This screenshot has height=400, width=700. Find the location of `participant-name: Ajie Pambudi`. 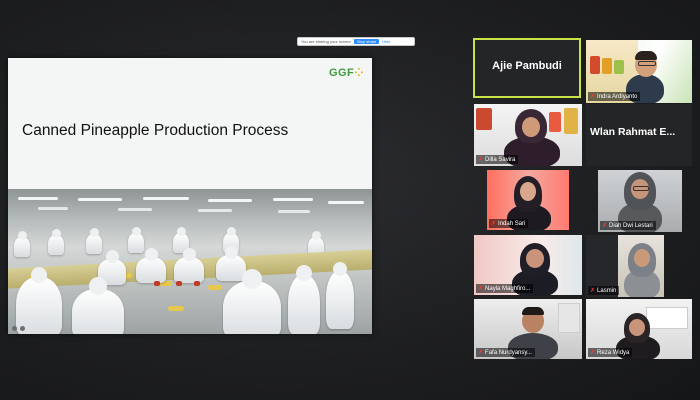

participant-name: Ajie Pambudi is located at coordinates (527, 66).